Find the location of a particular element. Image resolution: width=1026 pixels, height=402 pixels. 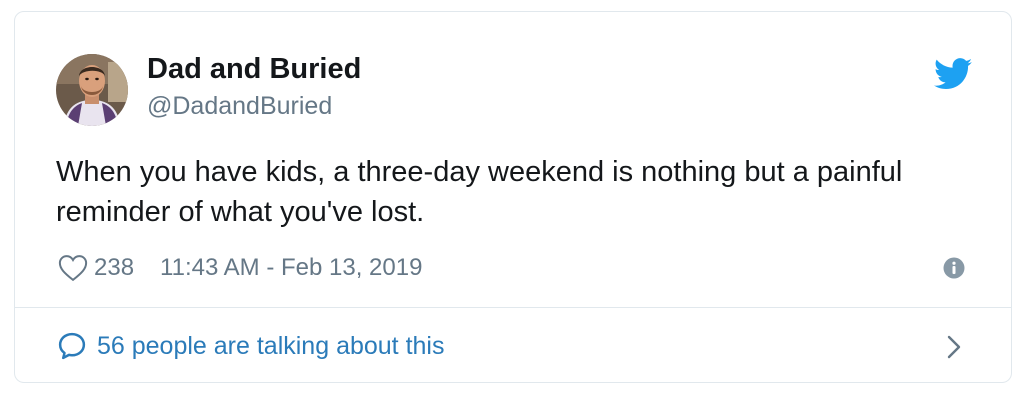

timestamp: 11:43 AM - Feb 13, 2019 is located at coordinates (291, 268).